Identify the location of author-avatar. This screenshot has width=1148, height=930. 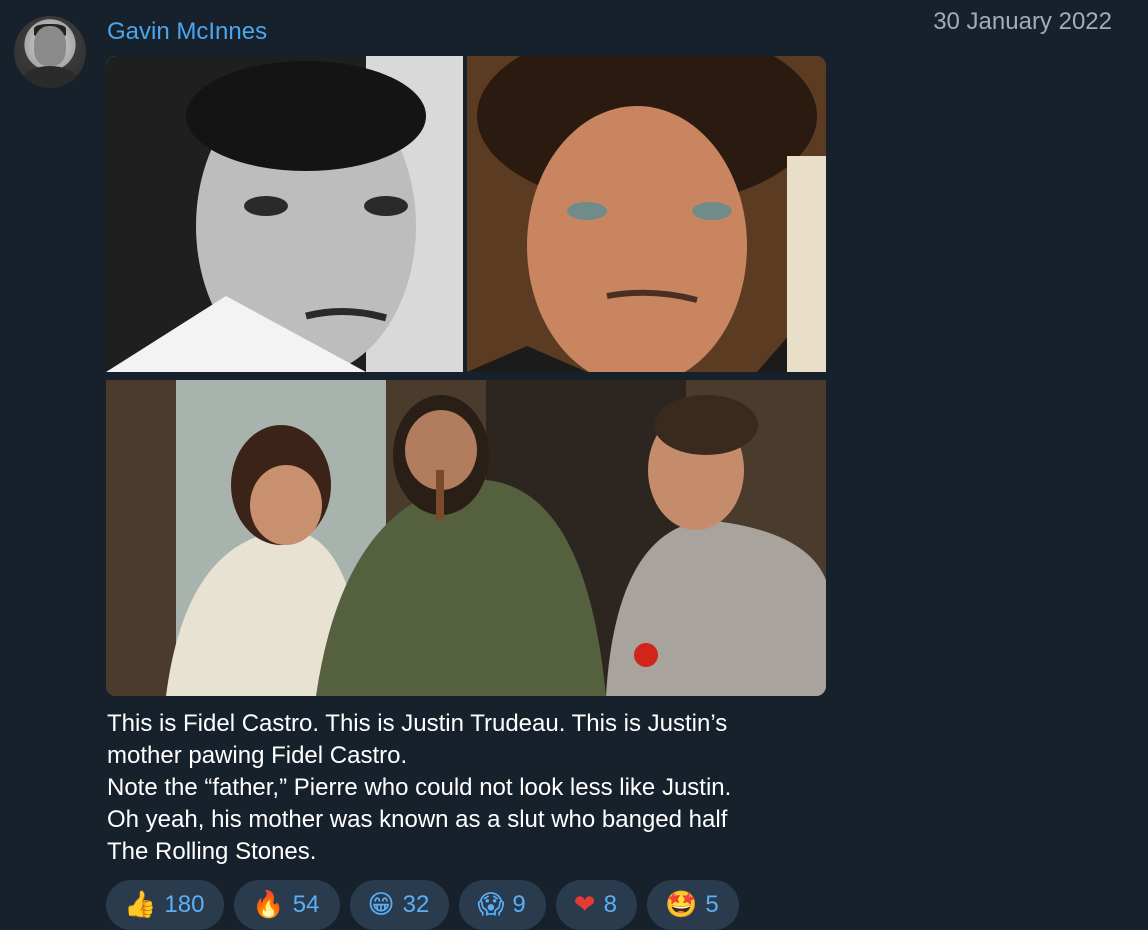
(50, 52).